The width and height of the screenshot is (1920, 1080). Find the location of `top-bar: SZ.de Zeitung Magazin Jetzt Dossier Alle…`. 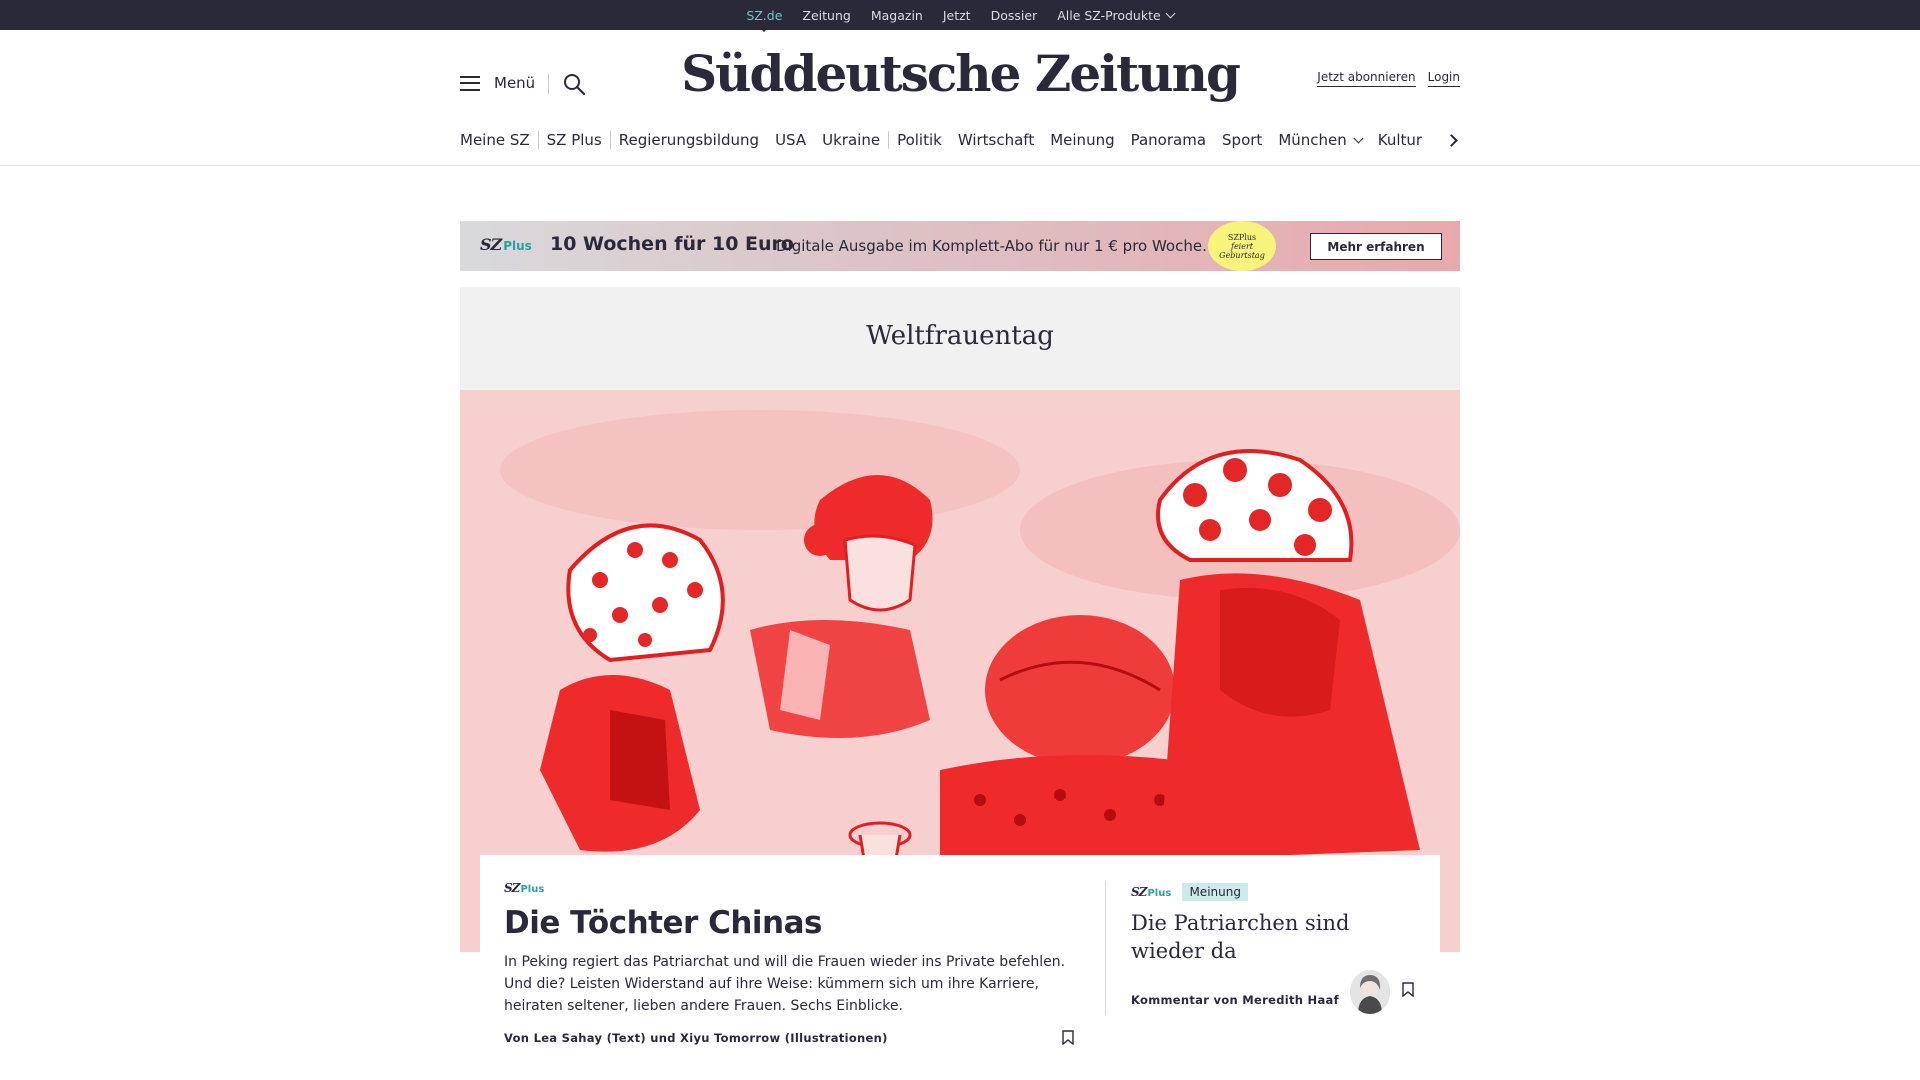

top-bar: SZ.de Zeitung Magazin Jetzt Dossier Alle… is located at coordinates (960, 16).